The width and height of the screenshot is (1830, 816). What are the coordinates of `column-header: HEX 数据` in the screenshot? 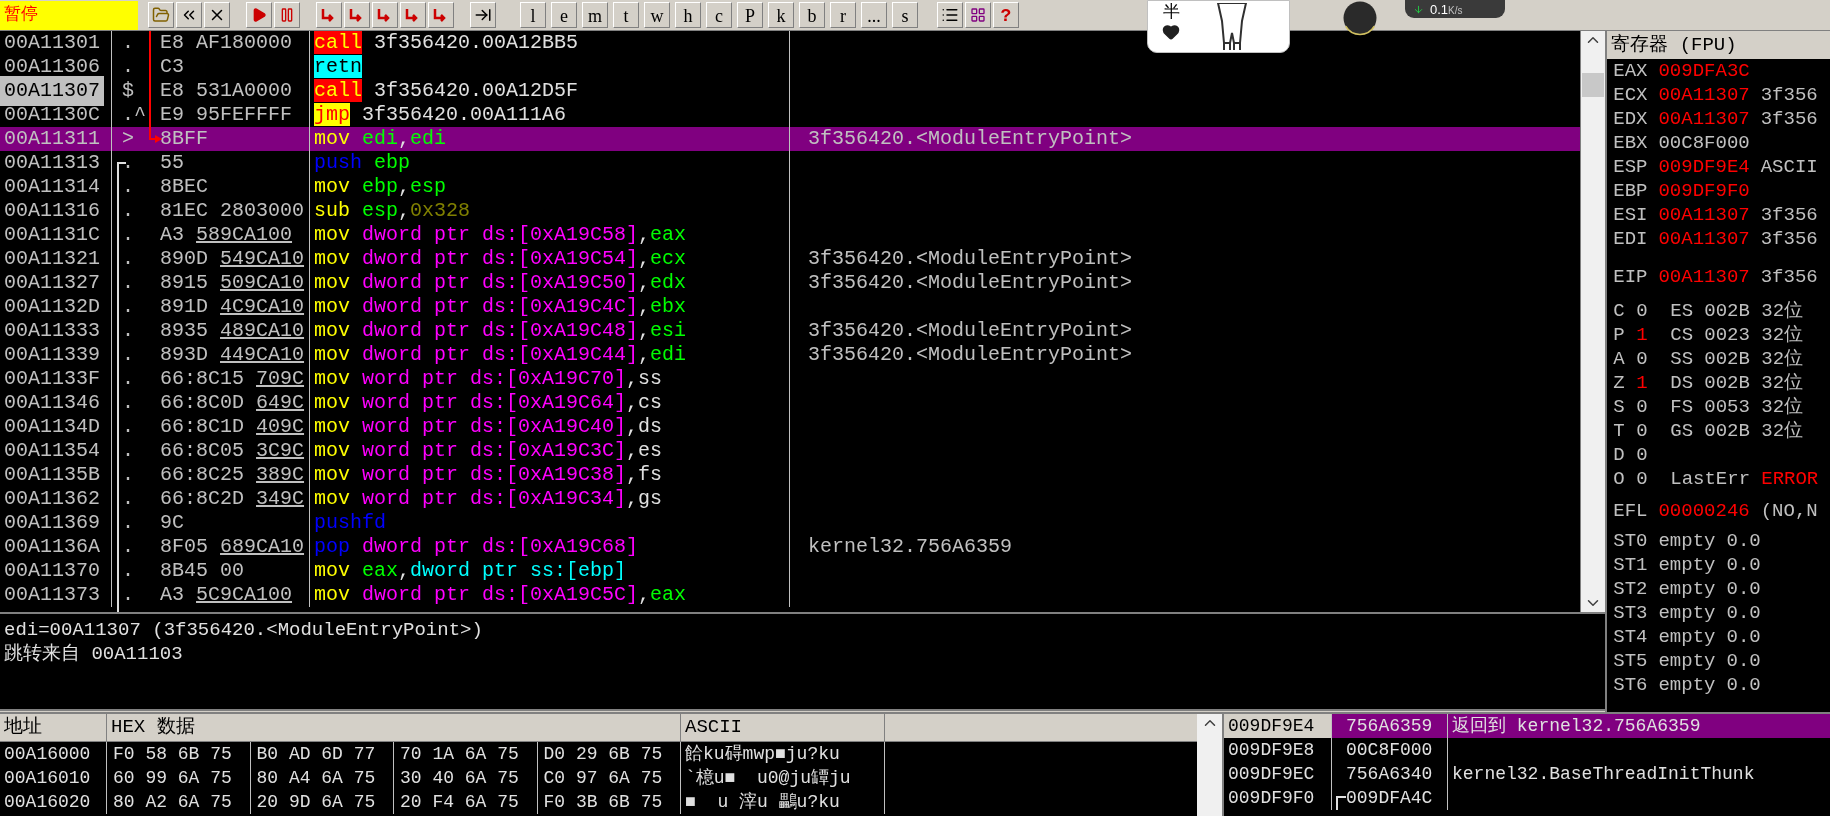 It's located at (394, 727).